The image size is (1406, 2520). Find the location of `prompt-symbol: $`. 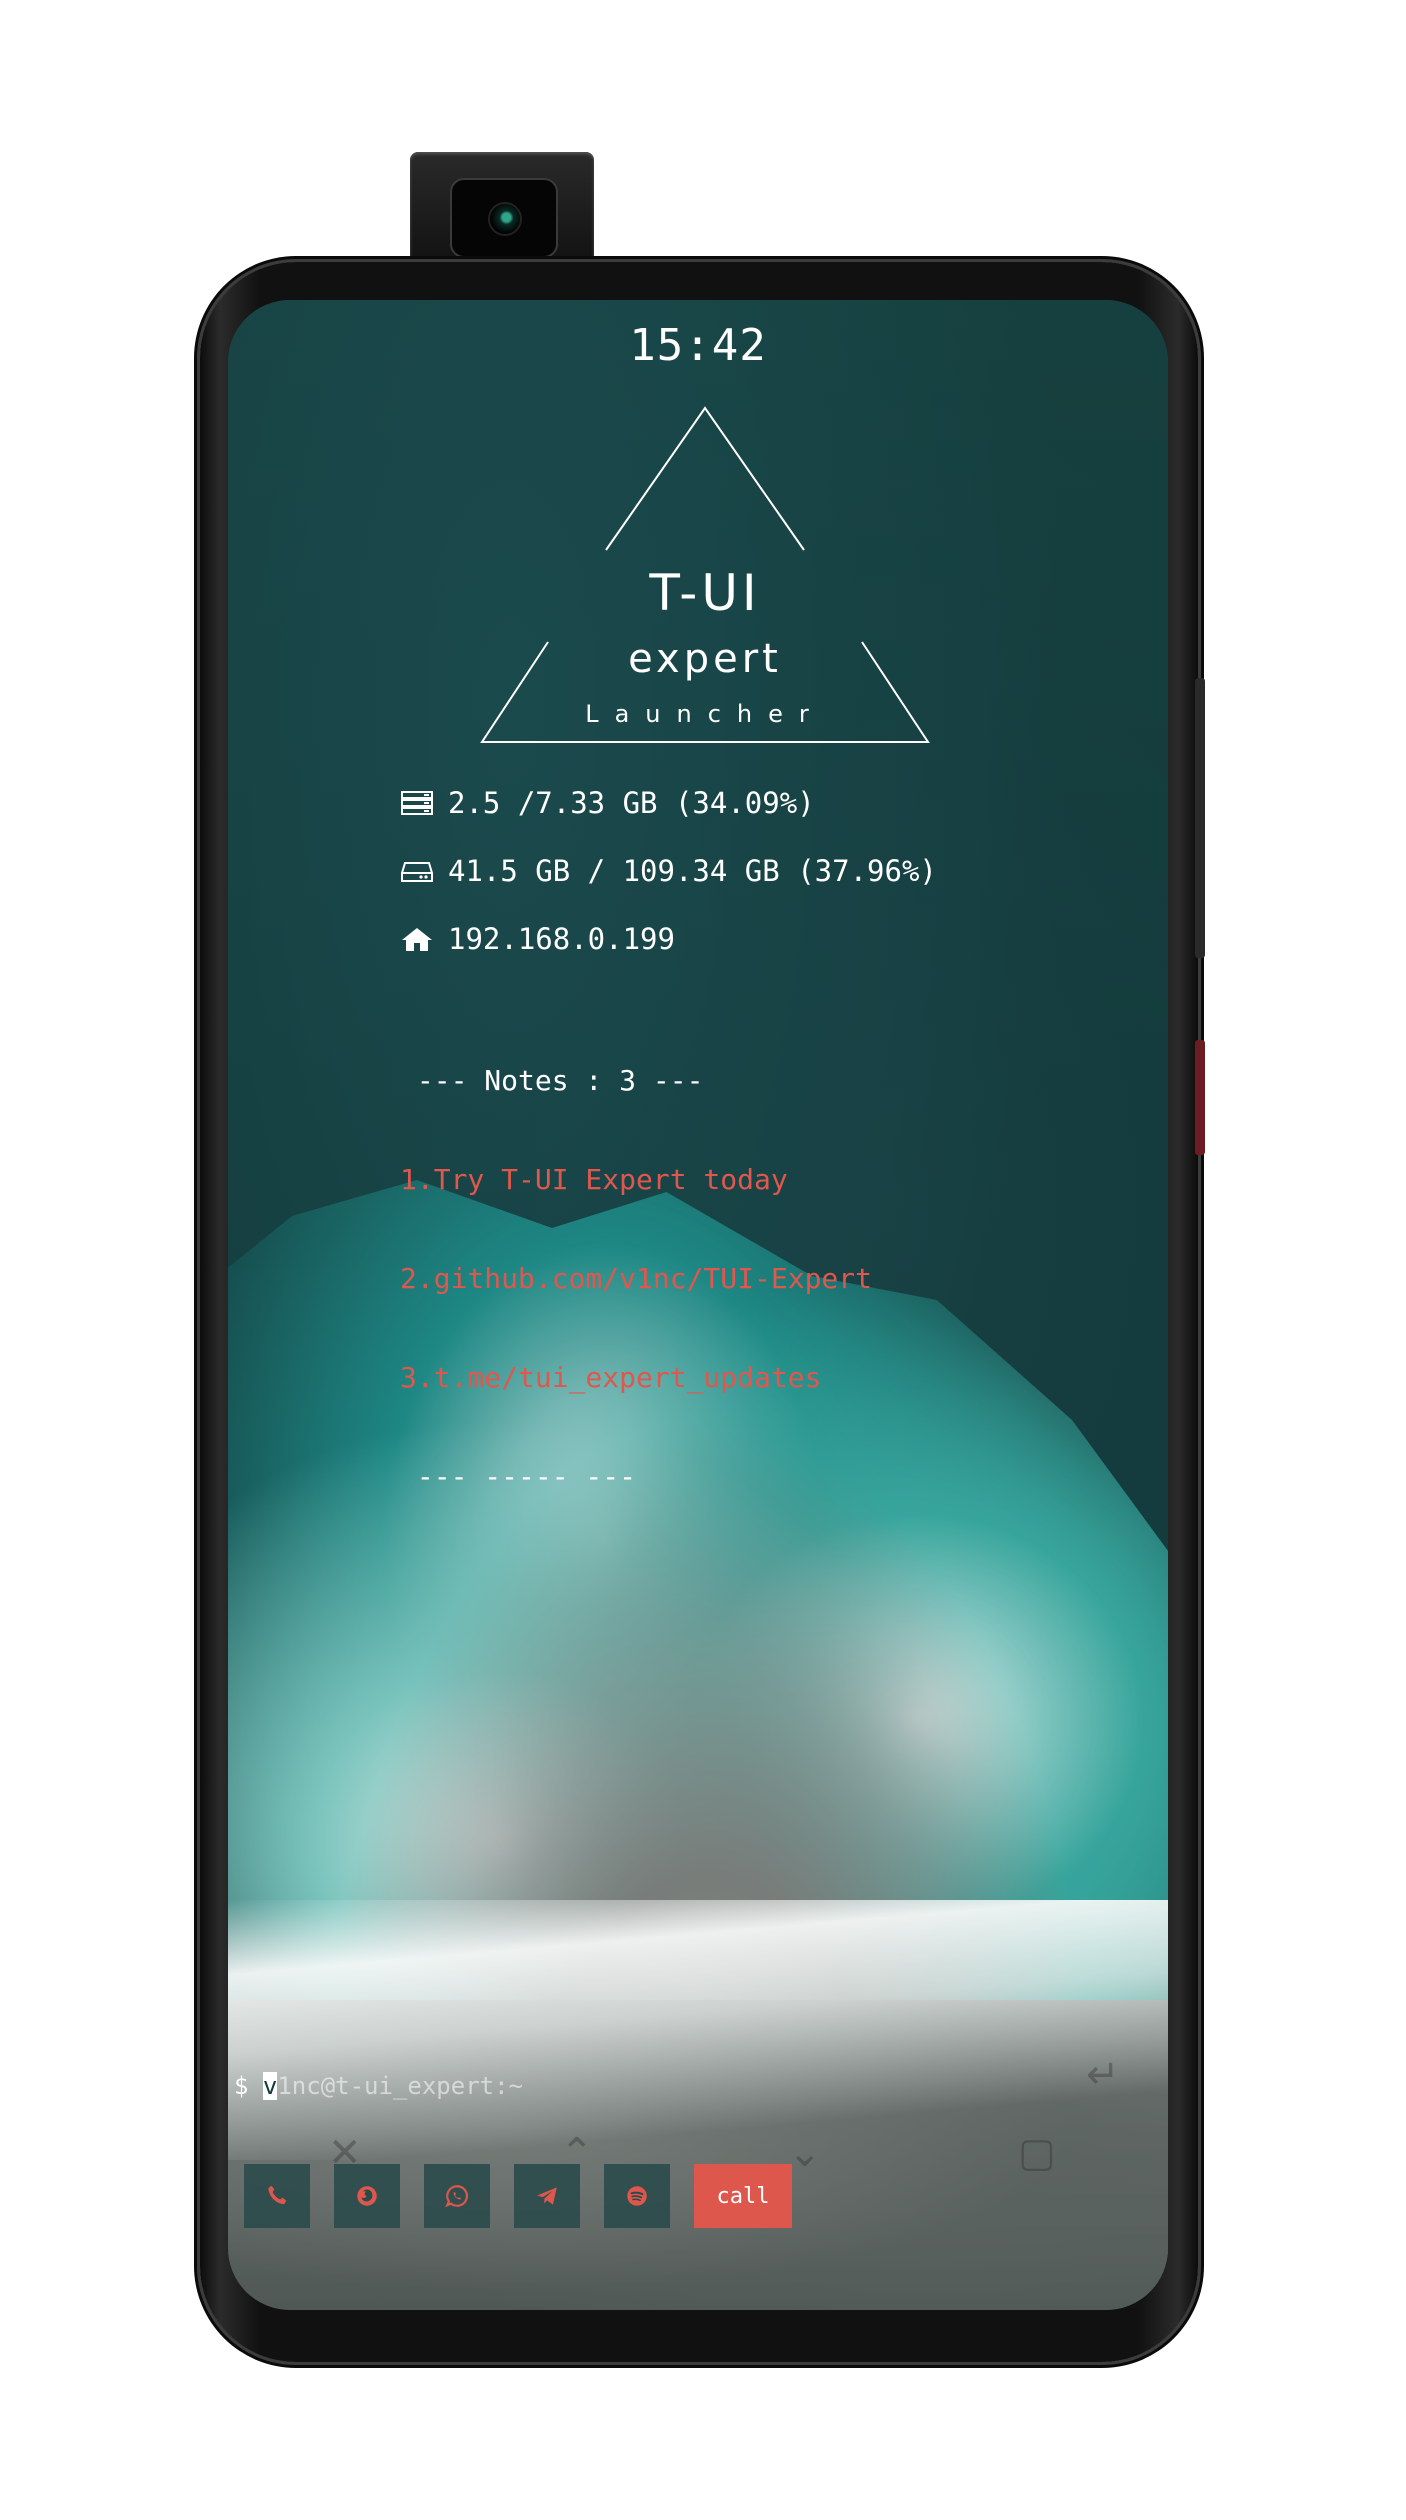

prompt-symbol: $ is located at coordinates (248, 2086).